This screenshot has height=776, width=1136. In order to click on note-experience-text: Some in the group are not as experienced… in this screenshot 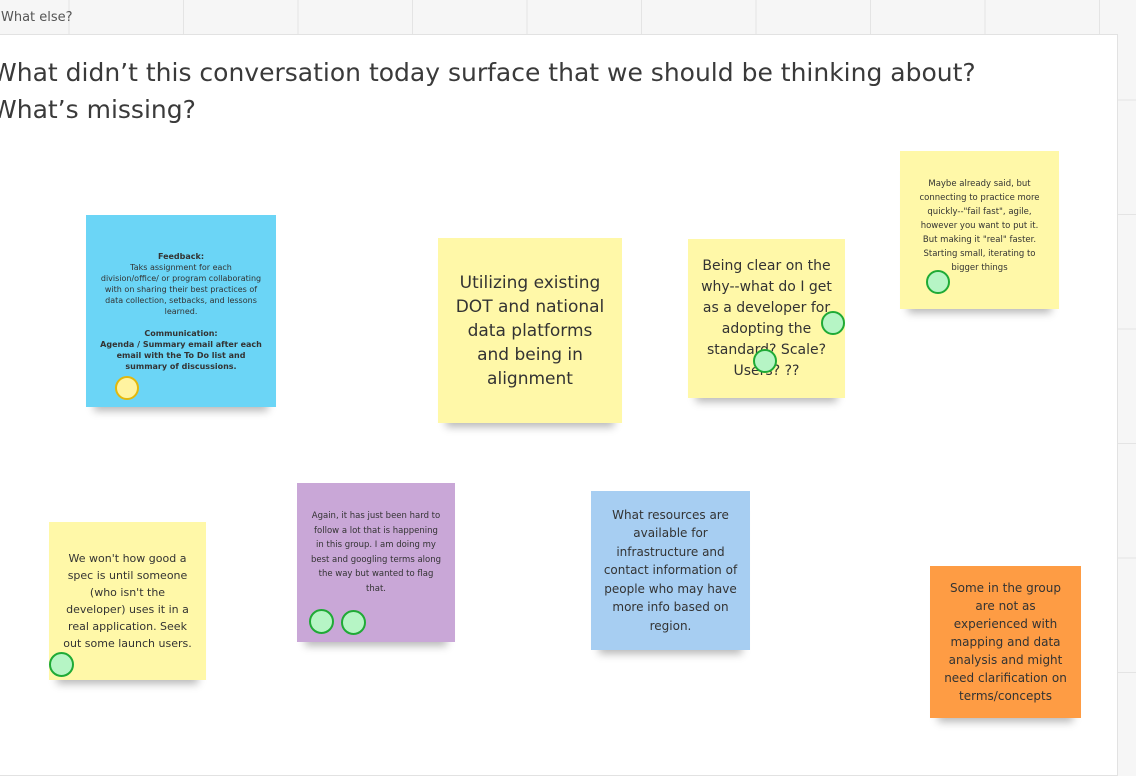, I will do `click(1005, 642)`.